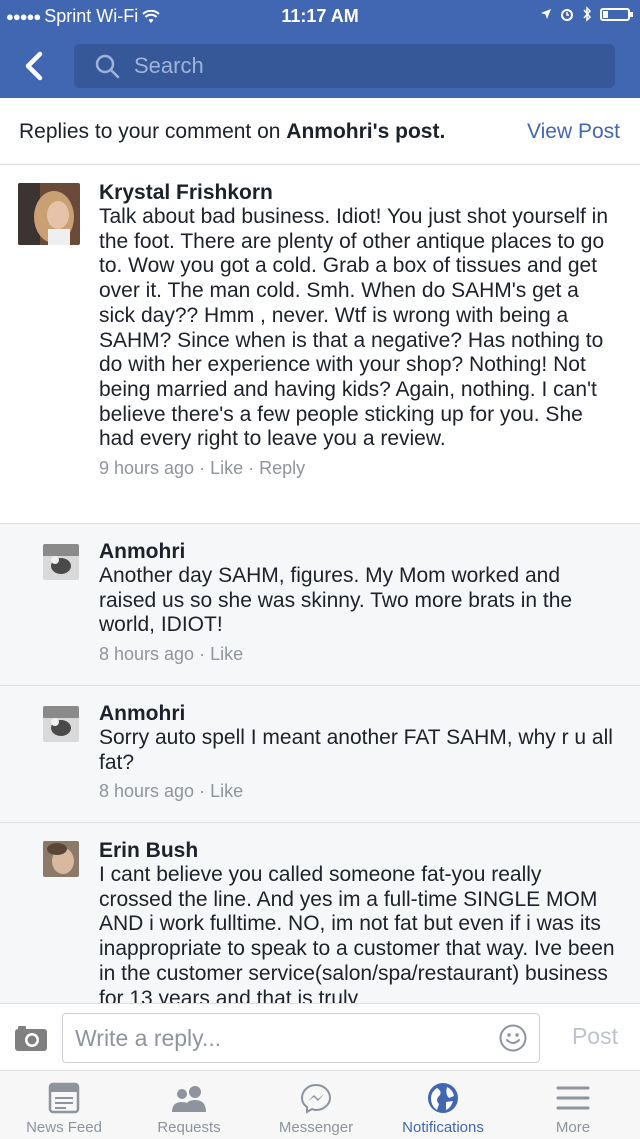  I want to click on tab-label: Requests, so click(189, 1127).